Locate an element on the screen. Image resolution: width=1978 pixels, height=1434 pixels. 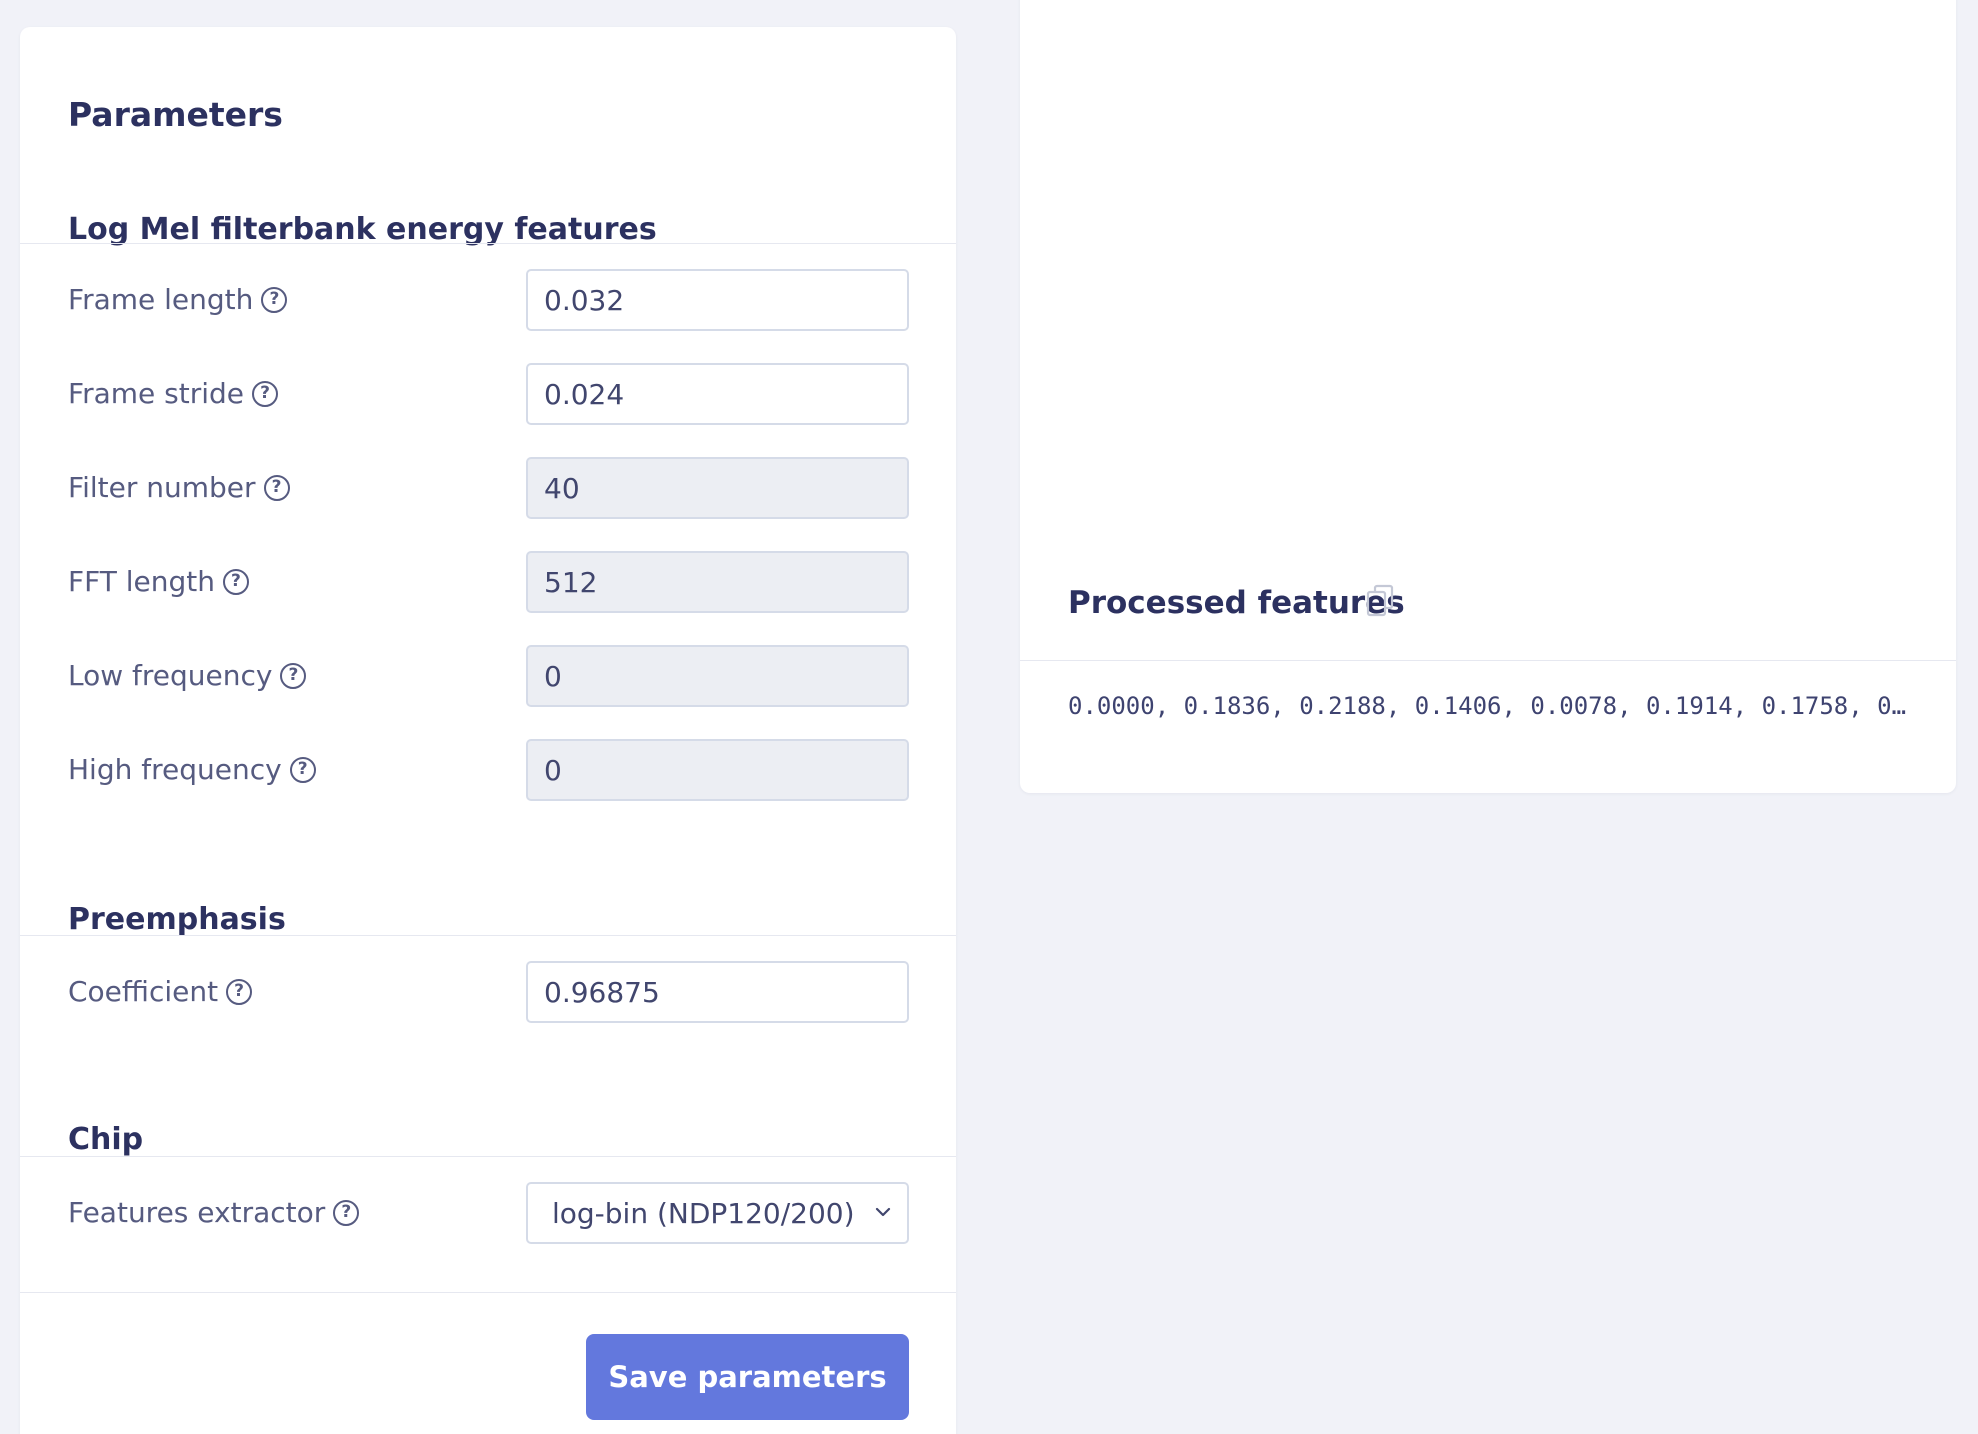
field-row-frame-stride: Frame stride ? is located at coordinates (488, 394).